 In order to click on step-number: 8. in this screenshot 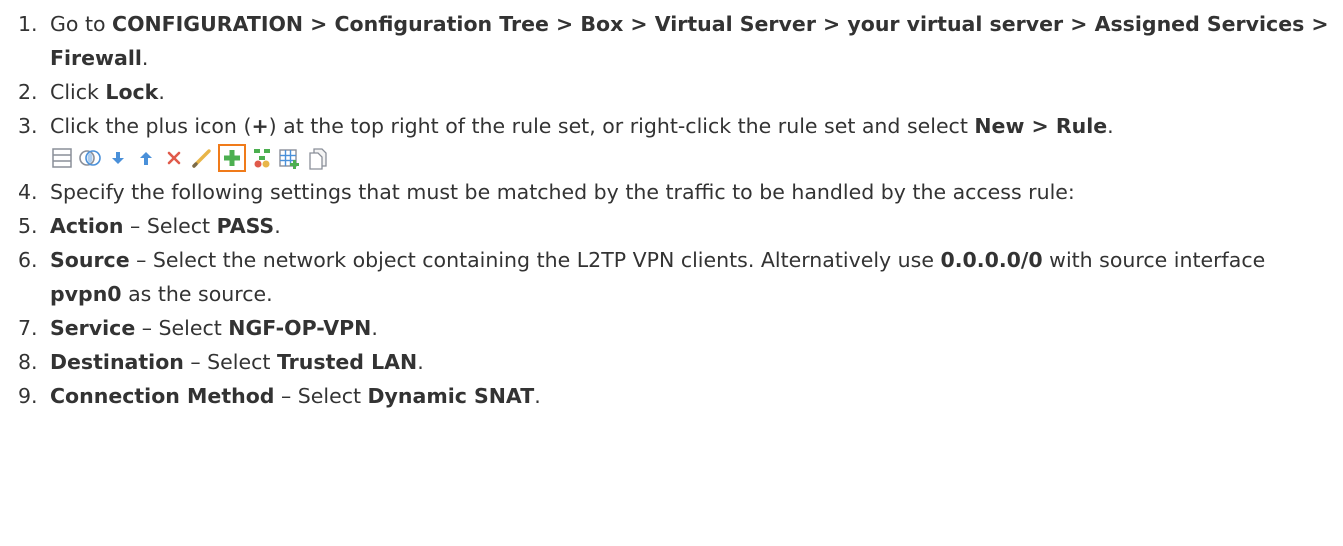, I will do `click(28, 362)`.